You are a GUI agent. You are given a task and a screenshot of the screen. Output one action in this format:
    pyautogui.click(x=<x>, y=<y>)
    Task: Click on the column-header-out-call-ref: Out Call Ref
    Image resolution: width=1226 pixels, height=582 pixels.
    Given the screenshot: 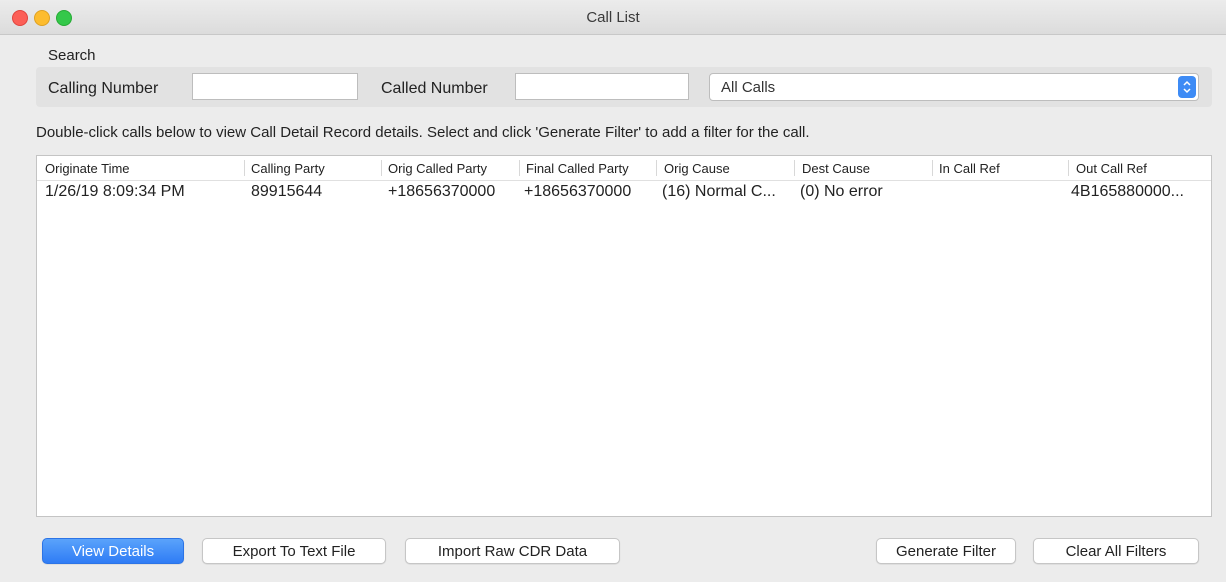 What is the action you would take?
    pyautogui.click(x=1111, y=168)
    